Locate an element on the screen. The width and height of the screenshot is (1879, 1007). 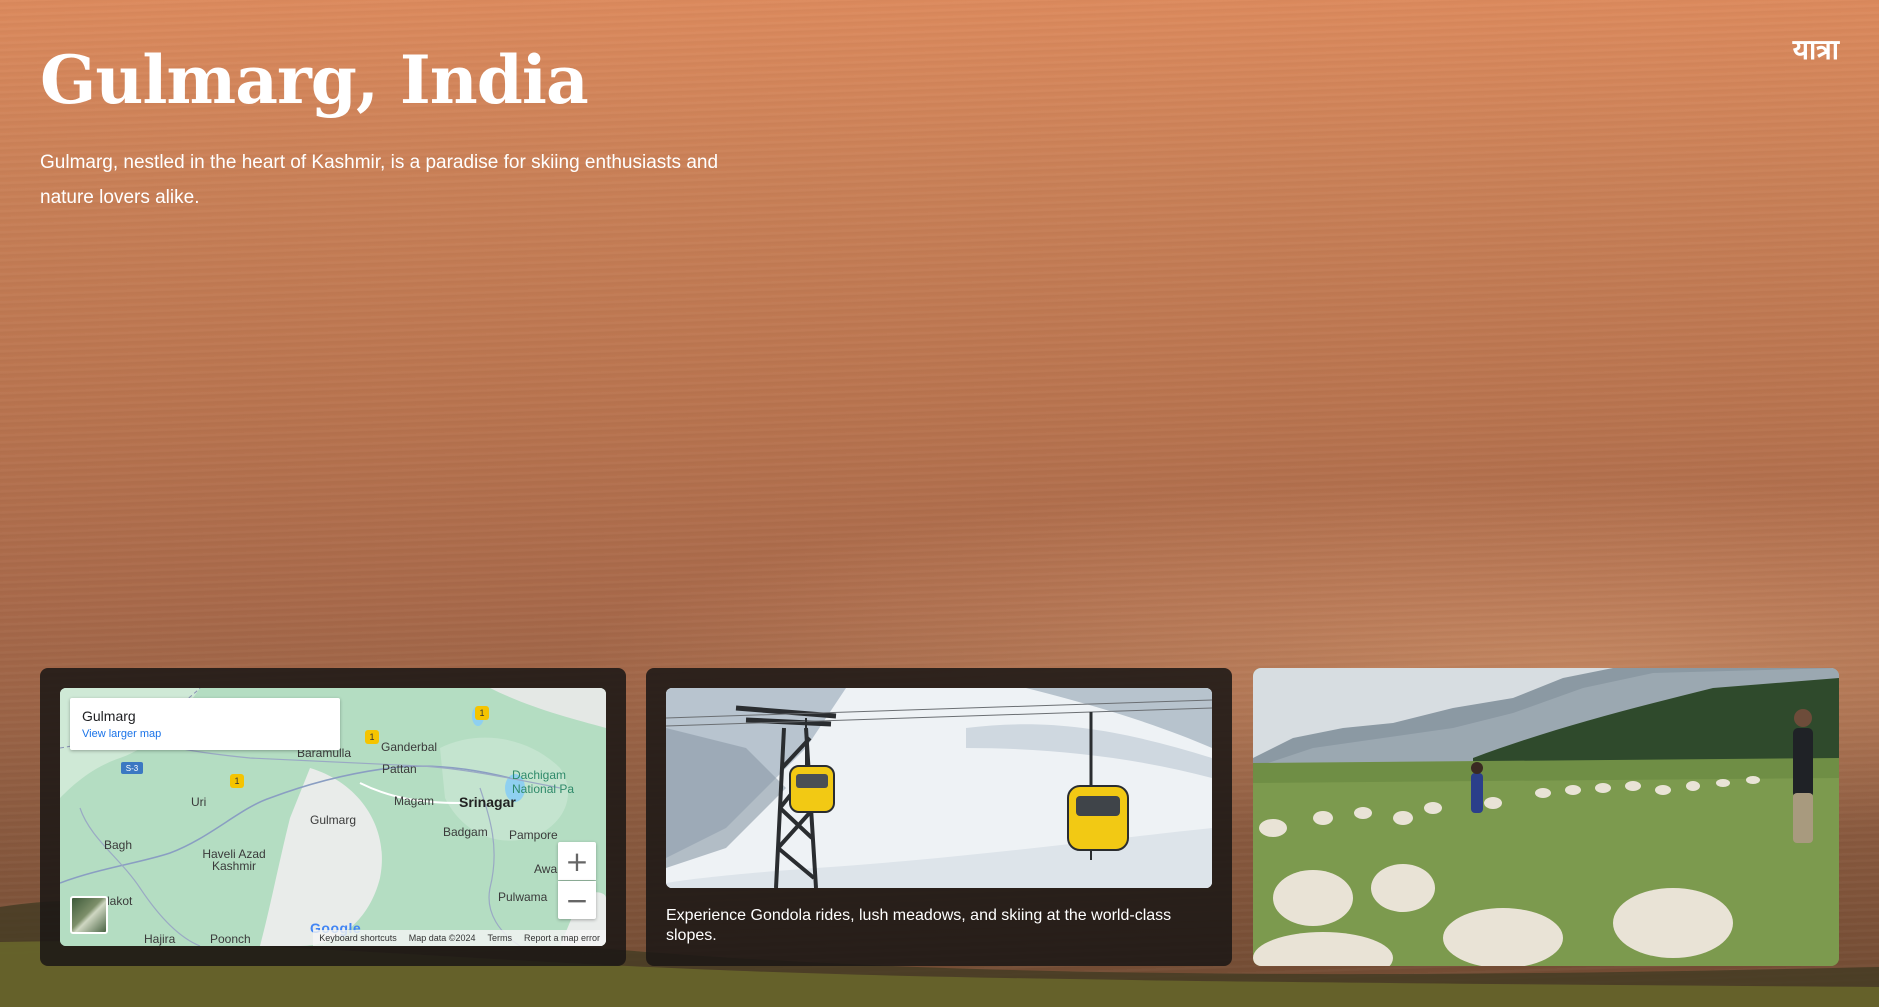
map-label-pampore: Pampore is located at coordinates (533, 835).